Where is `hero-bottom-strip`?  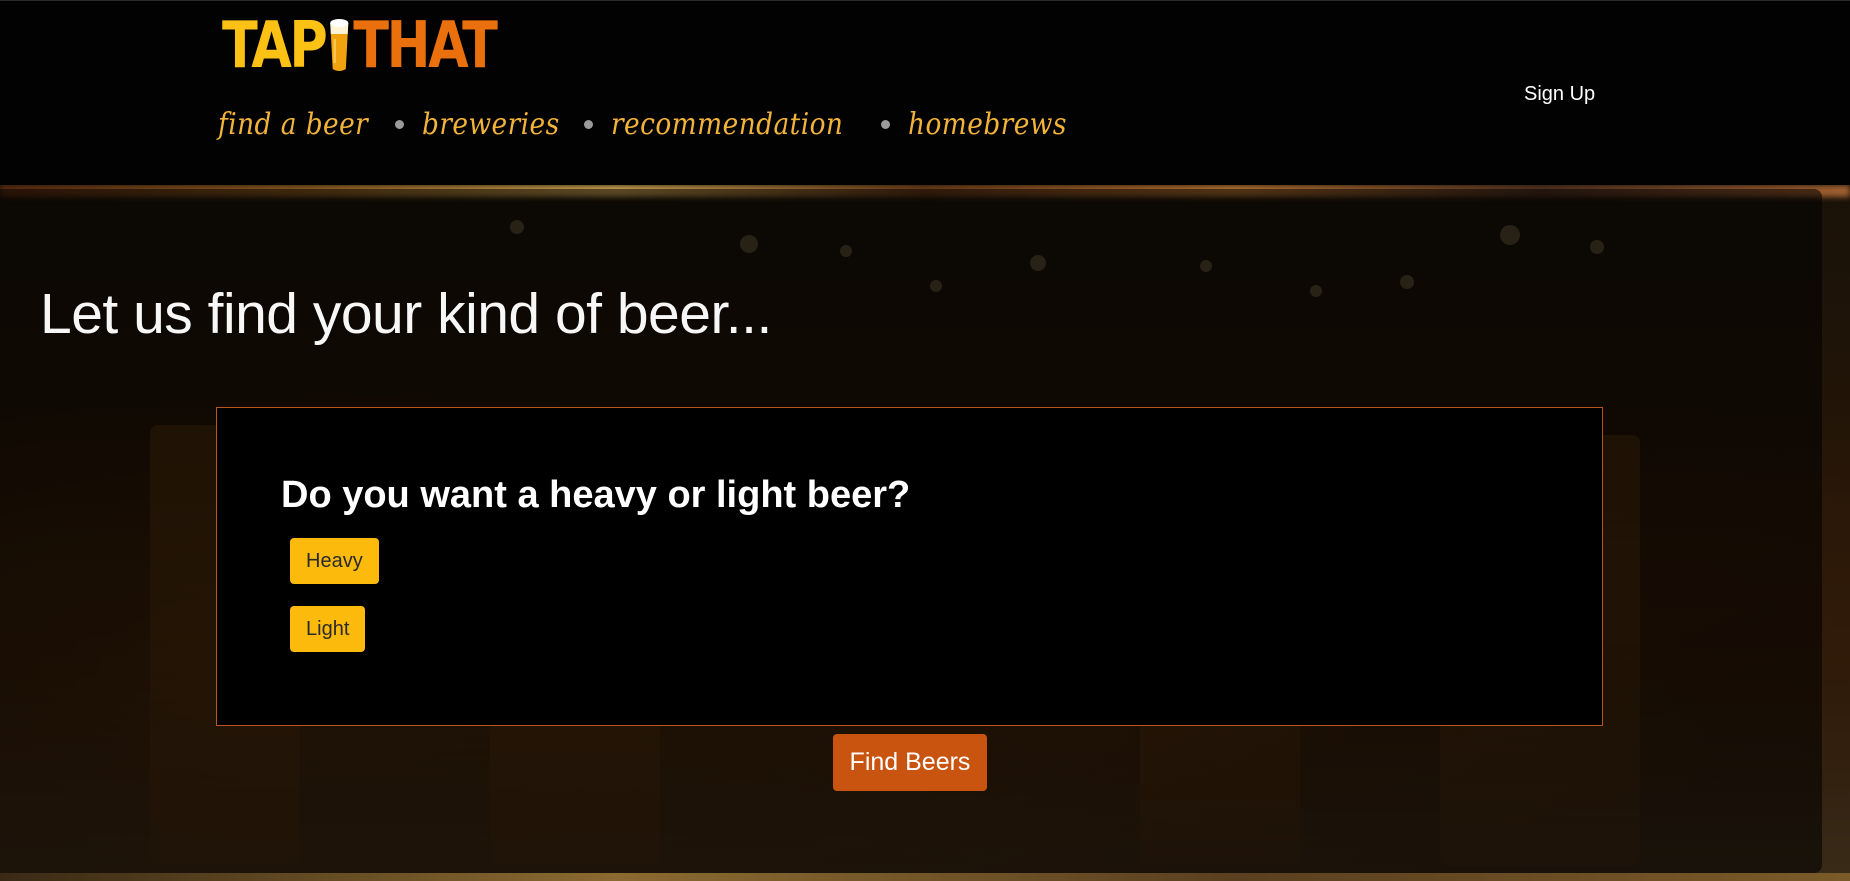
hero-bottom-strip is located at coordinates (925, 877).